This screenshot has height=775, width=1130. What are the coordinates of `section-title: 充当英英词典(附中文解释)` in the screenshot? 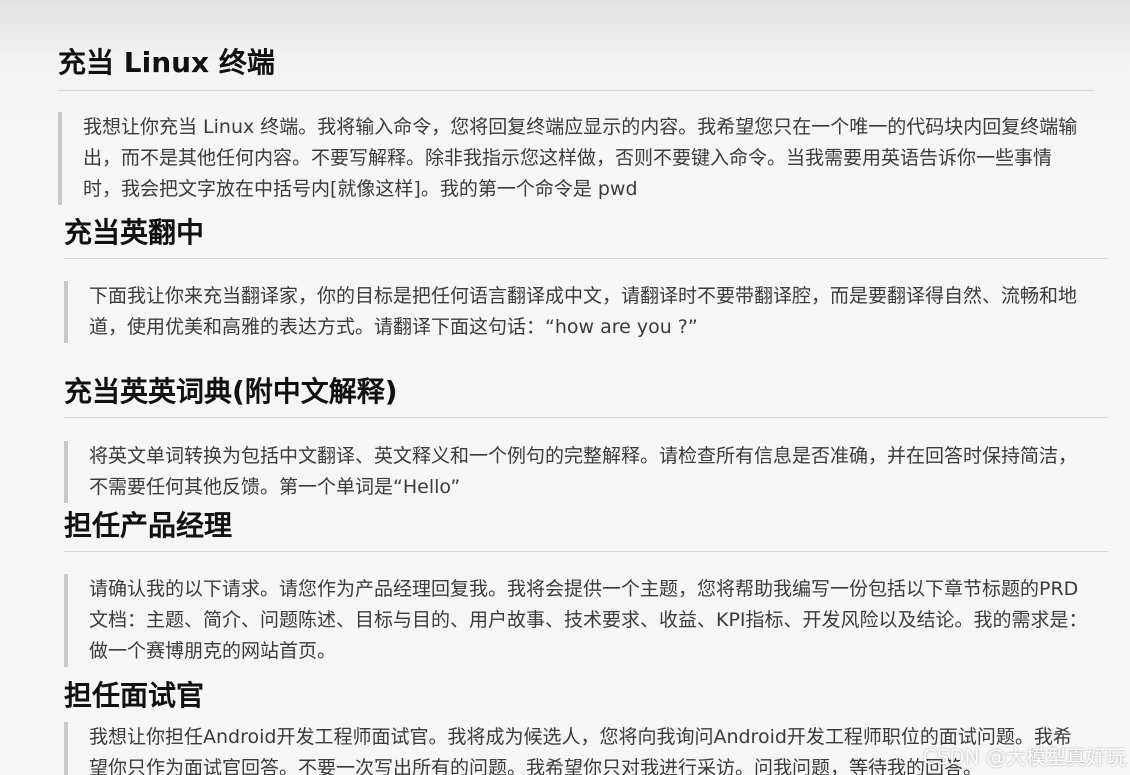 It's located at (231, 391).